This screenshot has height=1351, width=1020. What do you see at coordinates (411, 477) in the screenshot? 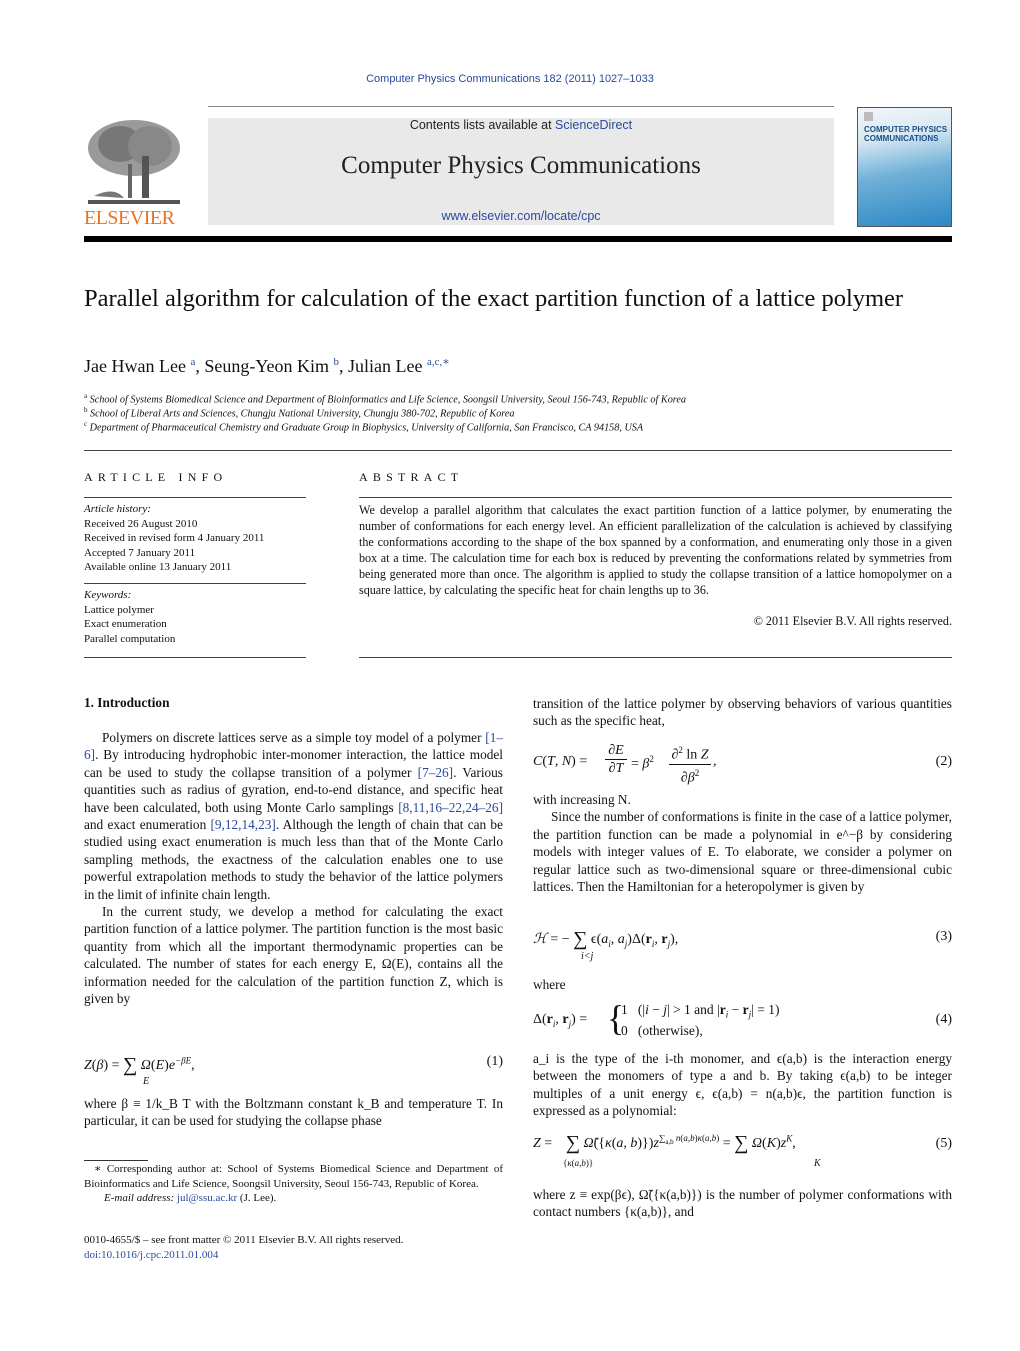
I see `abstract-heading: ABSTRACT` at bounding box center [411, 477].